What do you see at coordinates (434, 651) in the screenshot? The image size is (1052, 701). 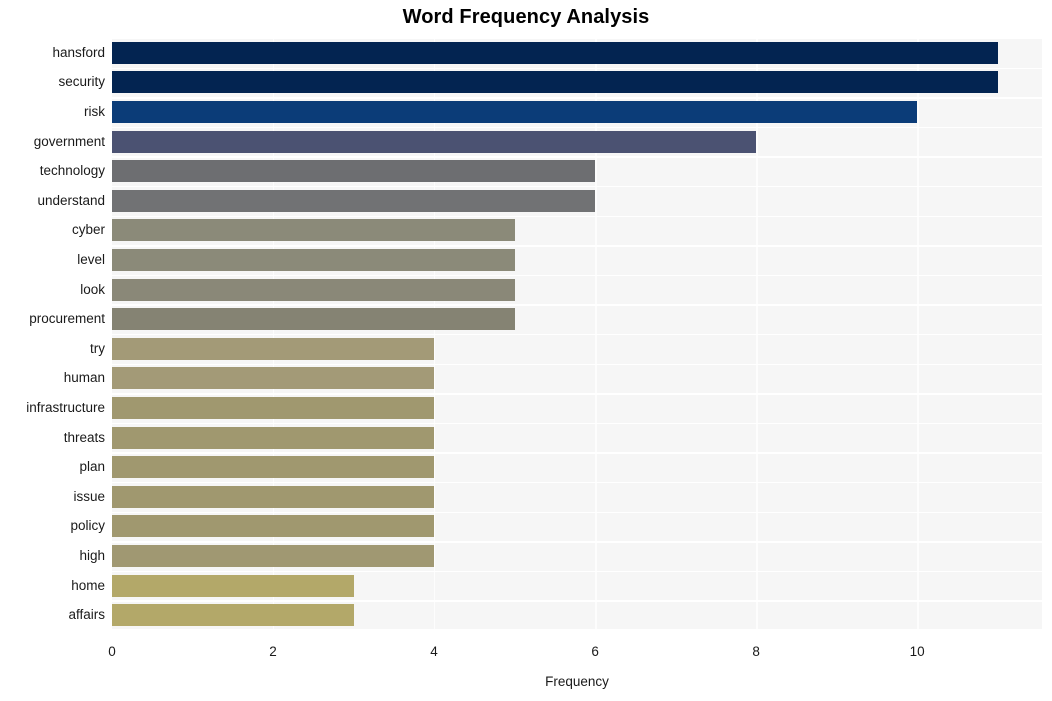 I see `x-tick-label: 4` at bounding box center [434, 651].